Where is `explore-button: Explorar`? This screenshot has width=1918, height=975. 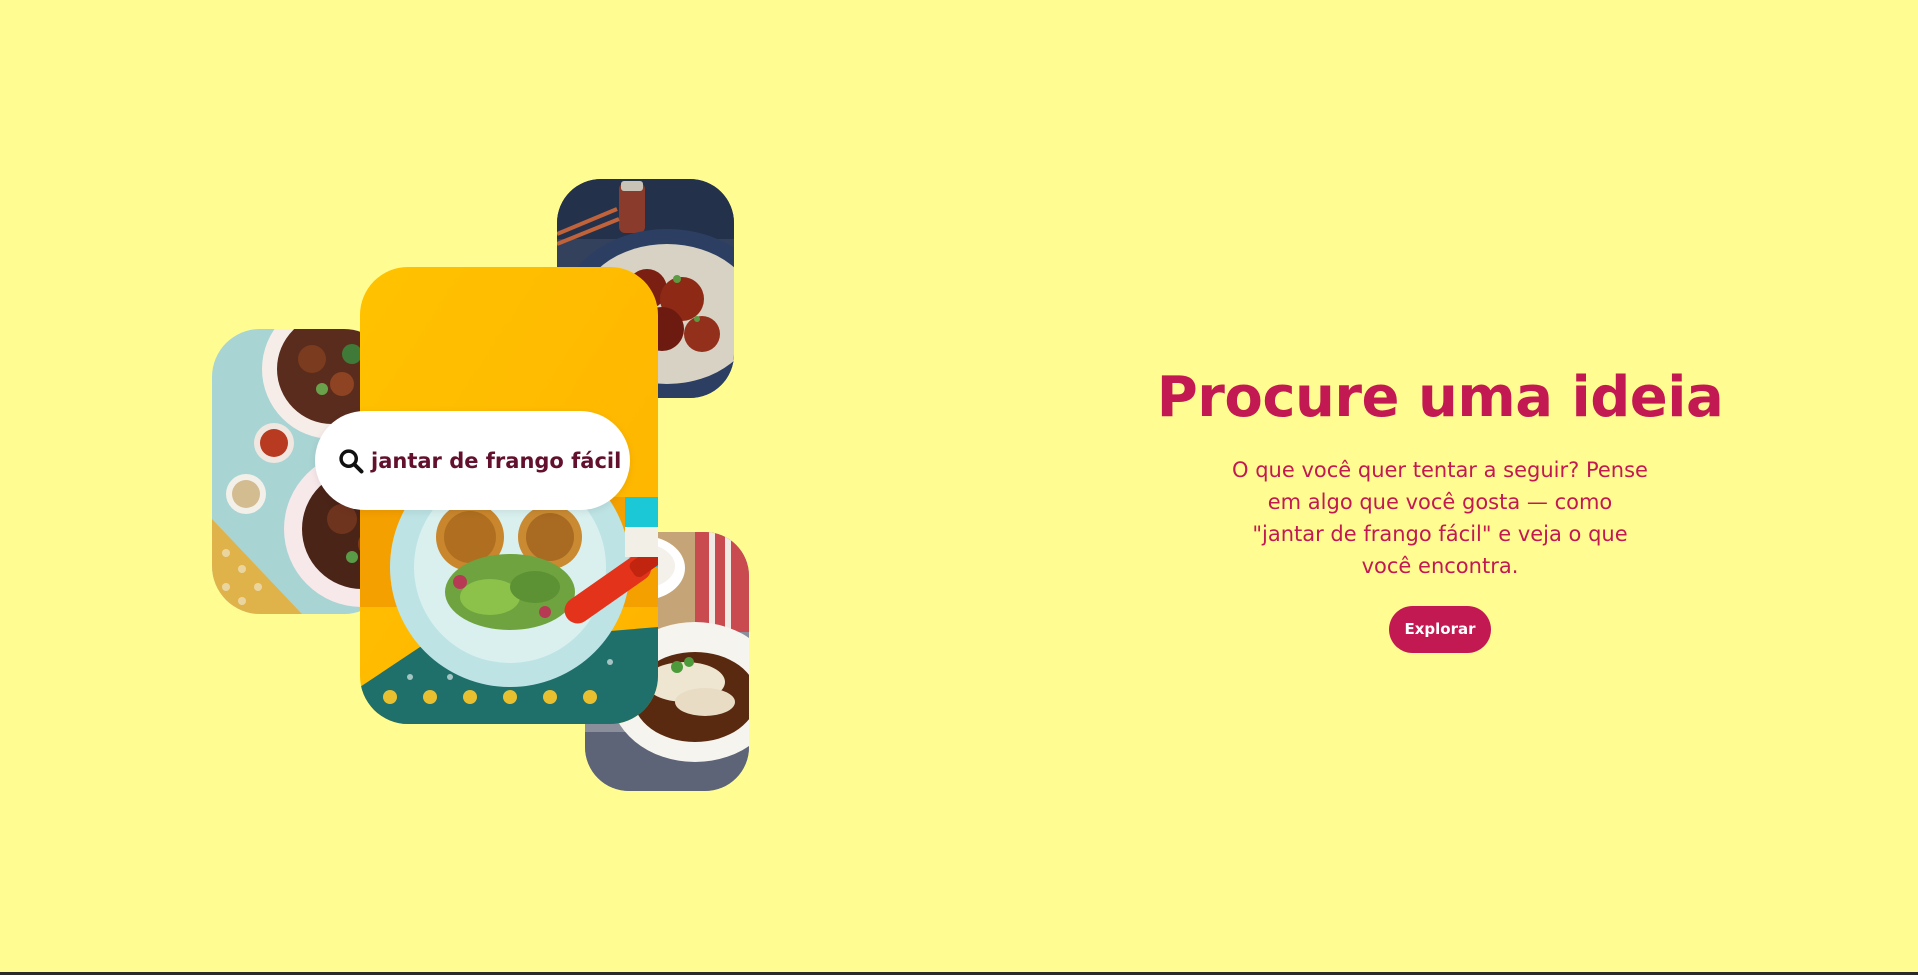 explore-button: Explorar is located at coordinates (1440, 629).